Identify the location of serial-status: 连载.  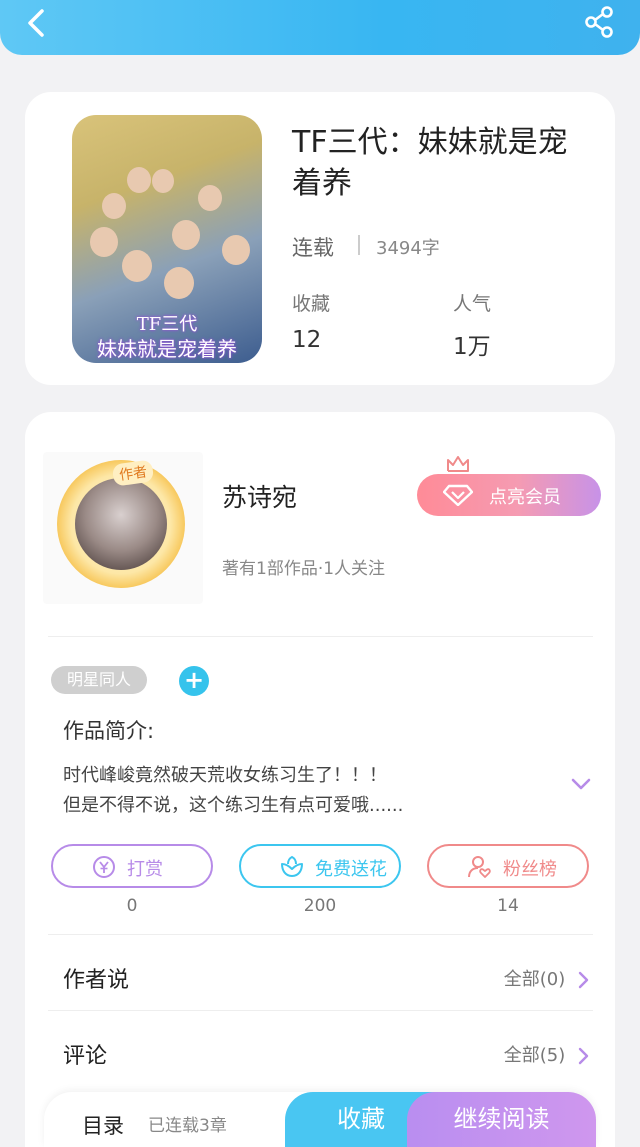
(313, 248).